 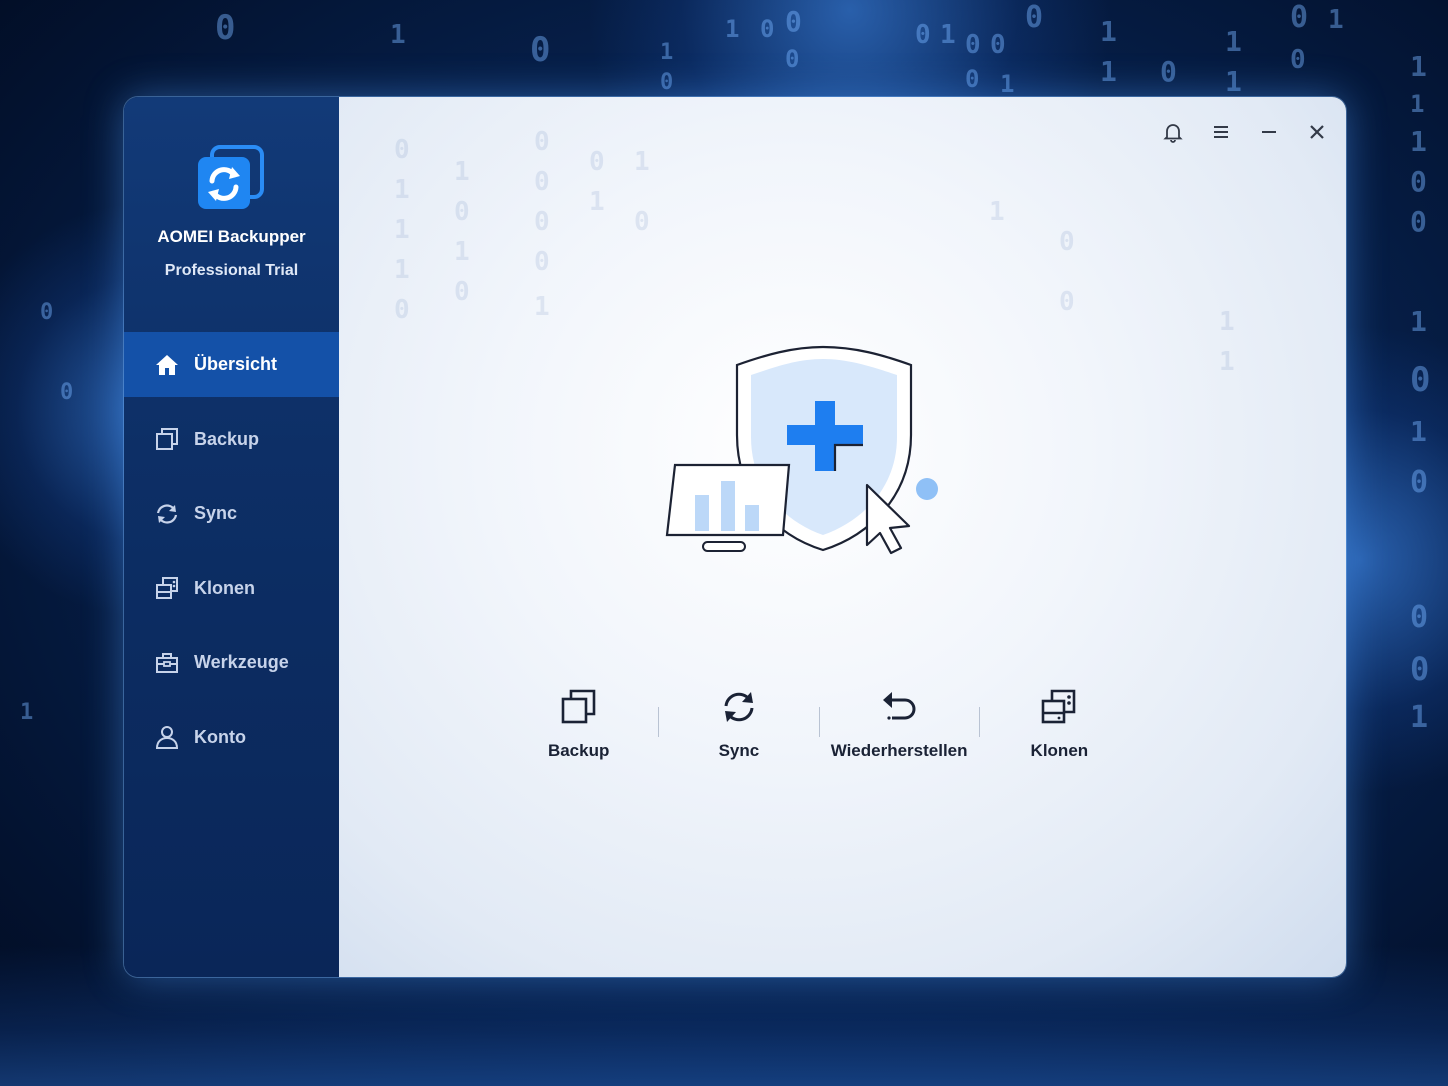 What do you see at coordinates (224, 587) in the screenshot?
I see `sidebar-item-label: Klonen` at bounding box center [224, 587].